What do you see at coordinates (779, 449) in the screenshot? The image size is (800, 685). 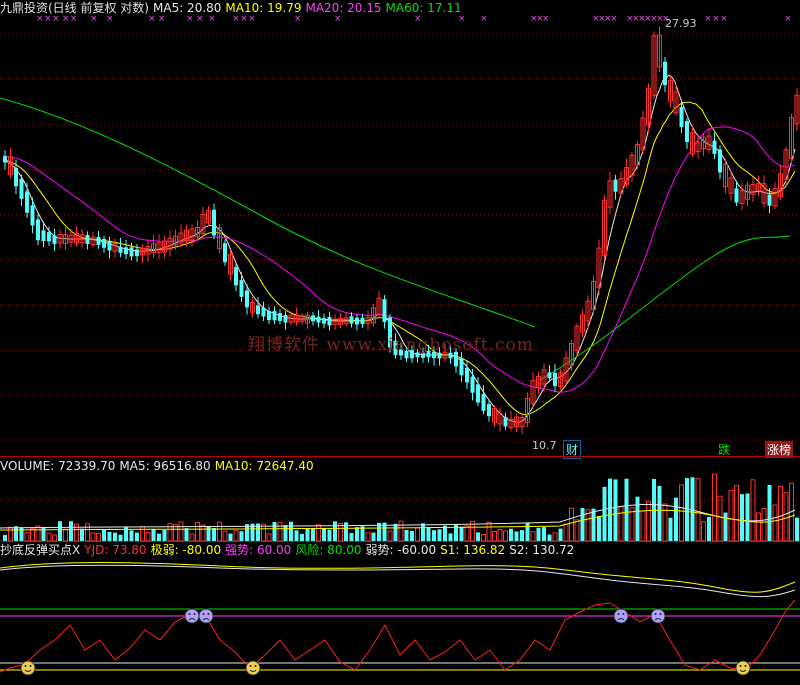 I see `limit-up-badge: 涨榜` at bounding box center [779, 449].